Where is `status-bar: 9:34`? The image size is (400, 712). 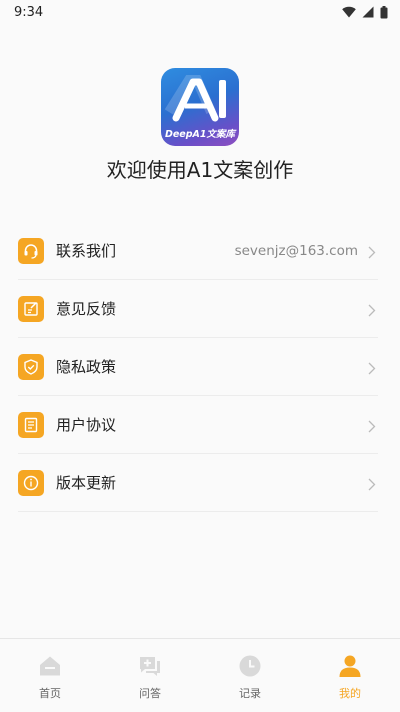 status-bar: 9:34 is located at coordinates (200, 12).